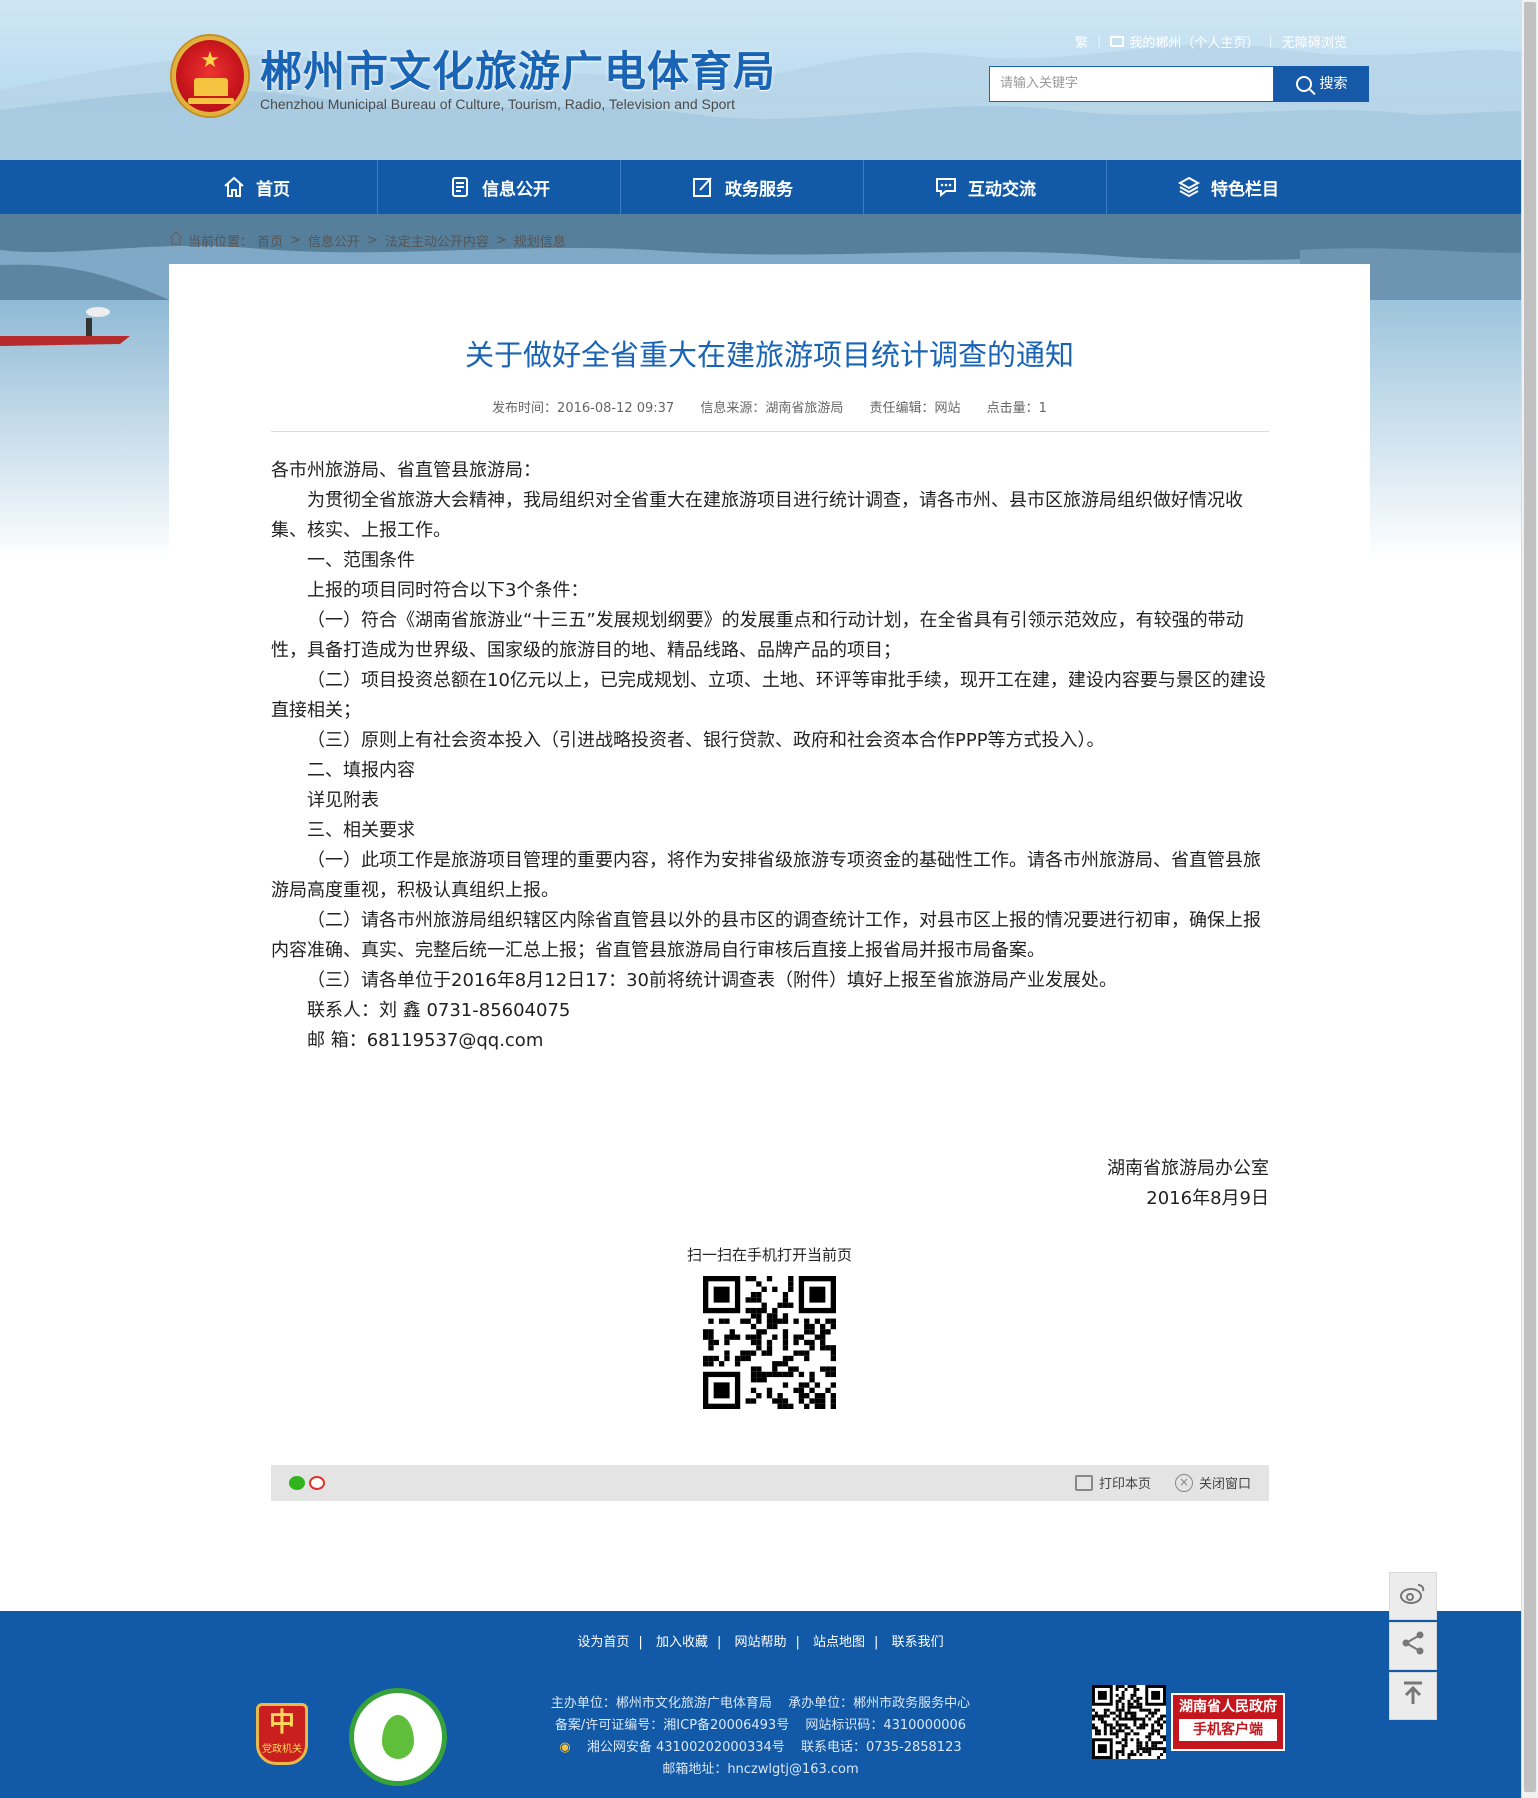 The height and width of the screenshot is (1798, 1538). What do you see at coordinates (210, 76) in the screenshot?
I see `national-emblem-logo: ★` at bounding box center [210, 76].